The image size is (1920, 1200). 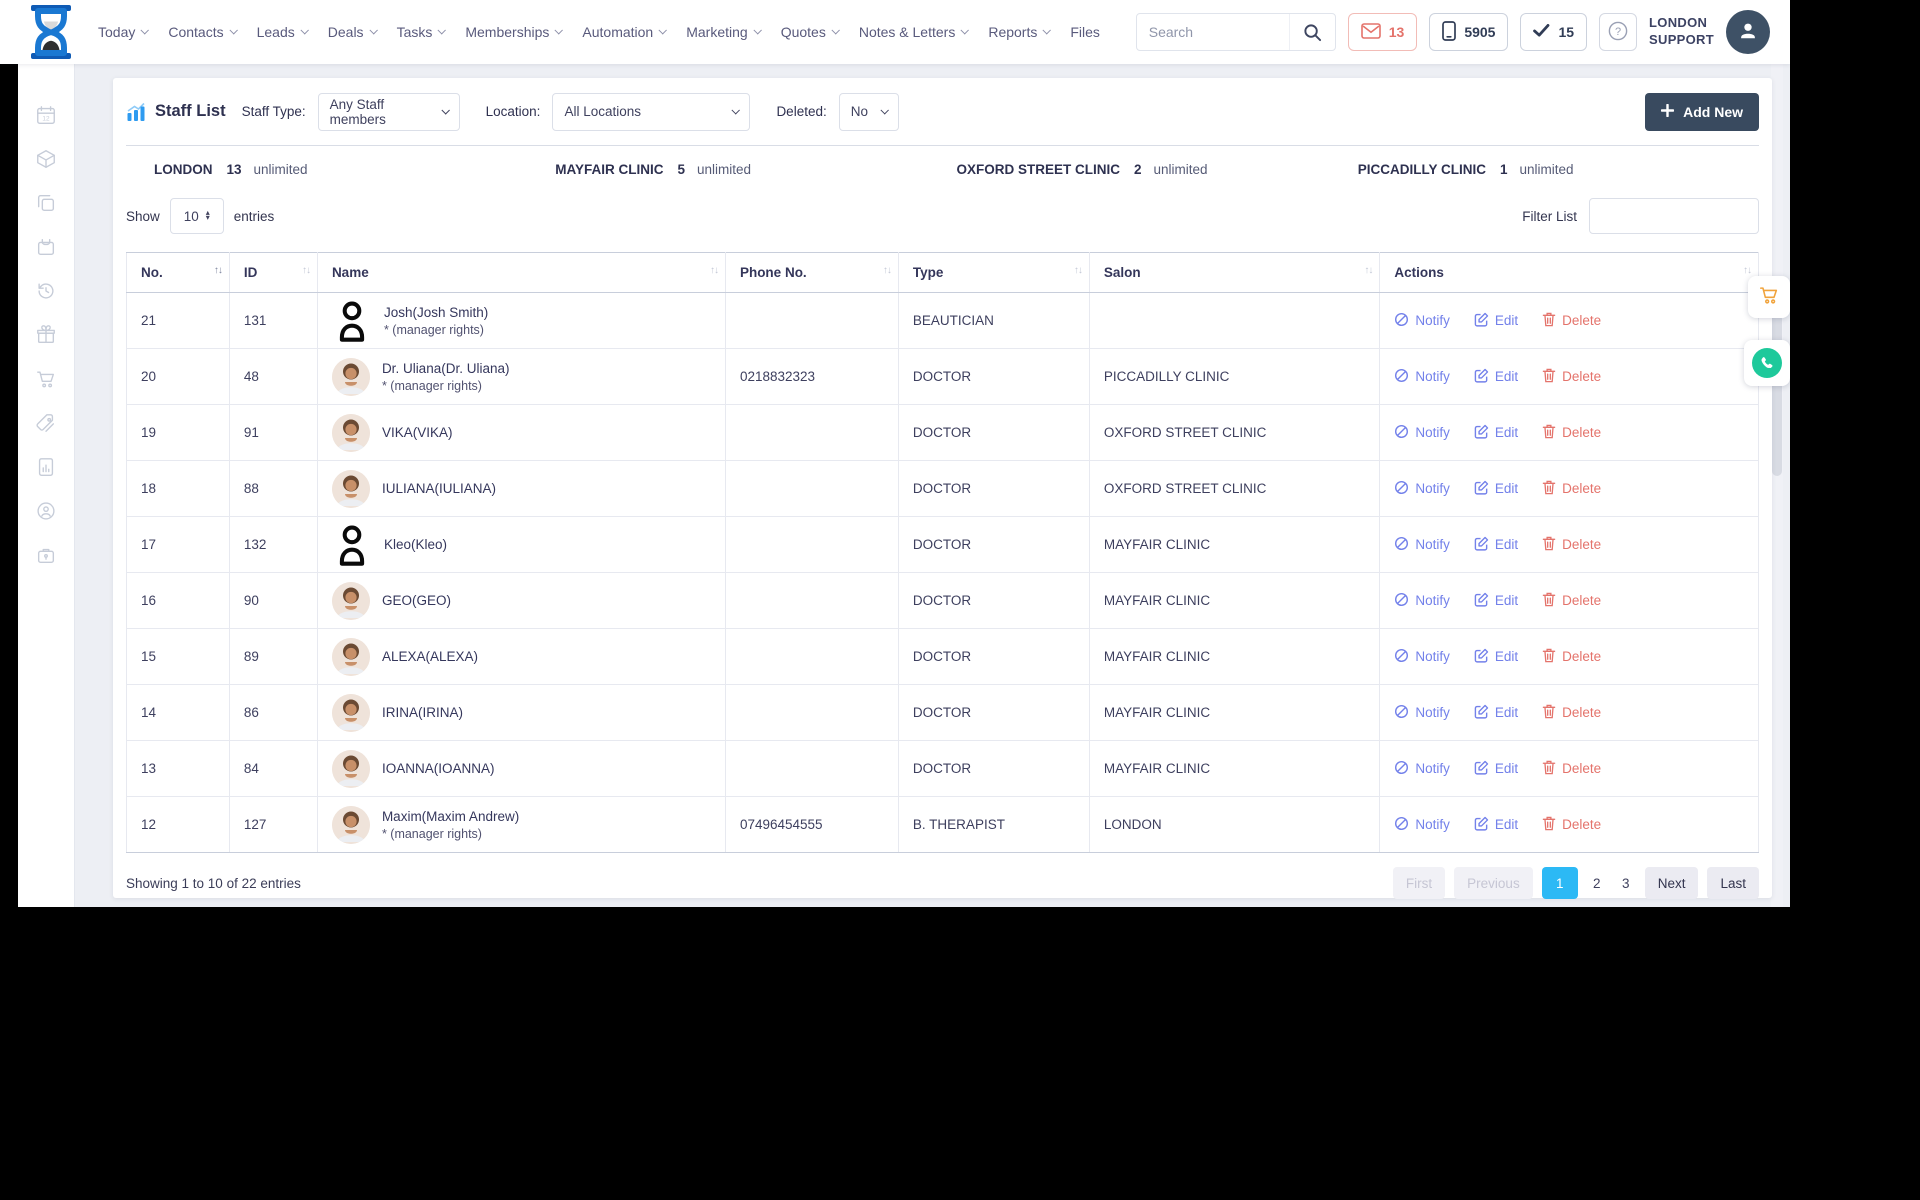 What do you see at coordinates (46, 555) in the screenshot?
I see `lock-icon` at bounding box center [46, 555].